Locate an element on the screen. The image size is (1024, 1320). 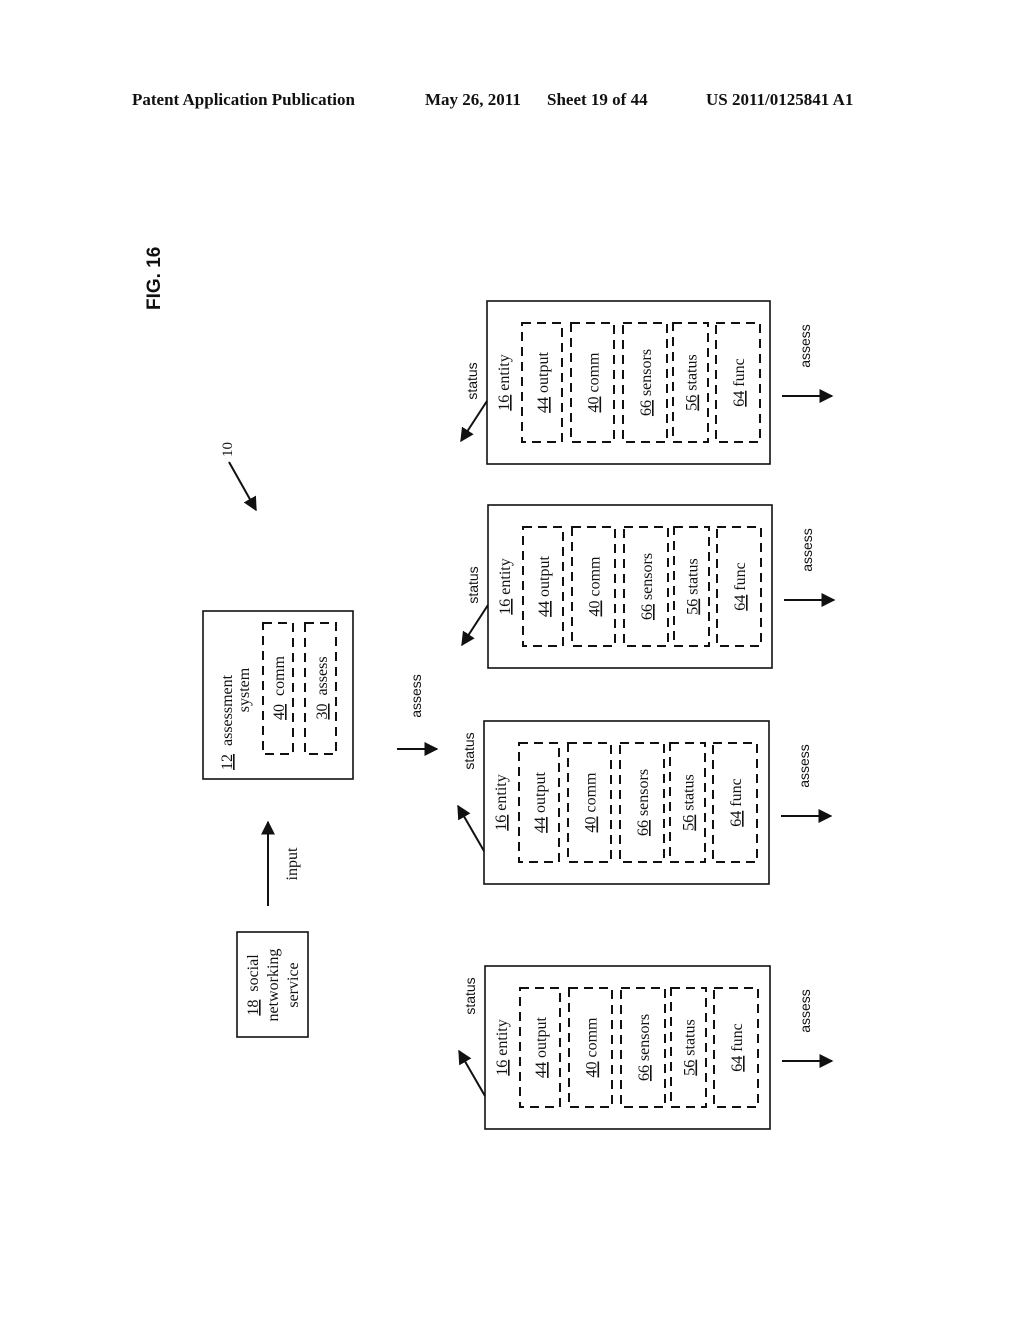
module-assess-label: 30 assess is located at coordinates (322, 687).